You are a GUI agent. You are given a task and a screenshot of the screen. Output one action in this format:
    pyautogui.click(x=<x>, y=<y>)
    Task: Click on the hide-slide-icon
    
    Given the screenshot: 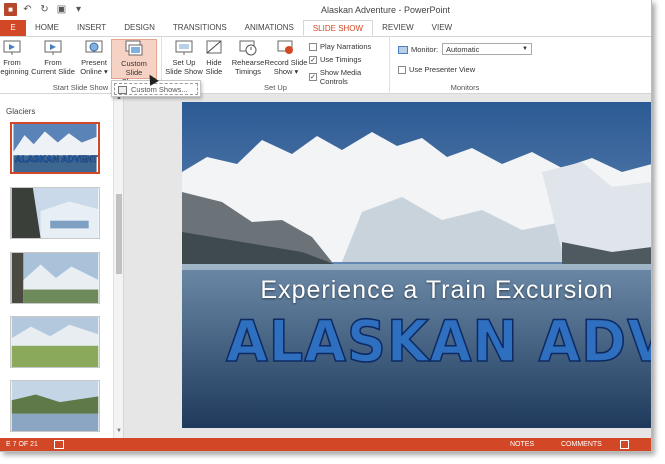 What is the action you would take?
    pyautogui.click(x=214, y=47)
    